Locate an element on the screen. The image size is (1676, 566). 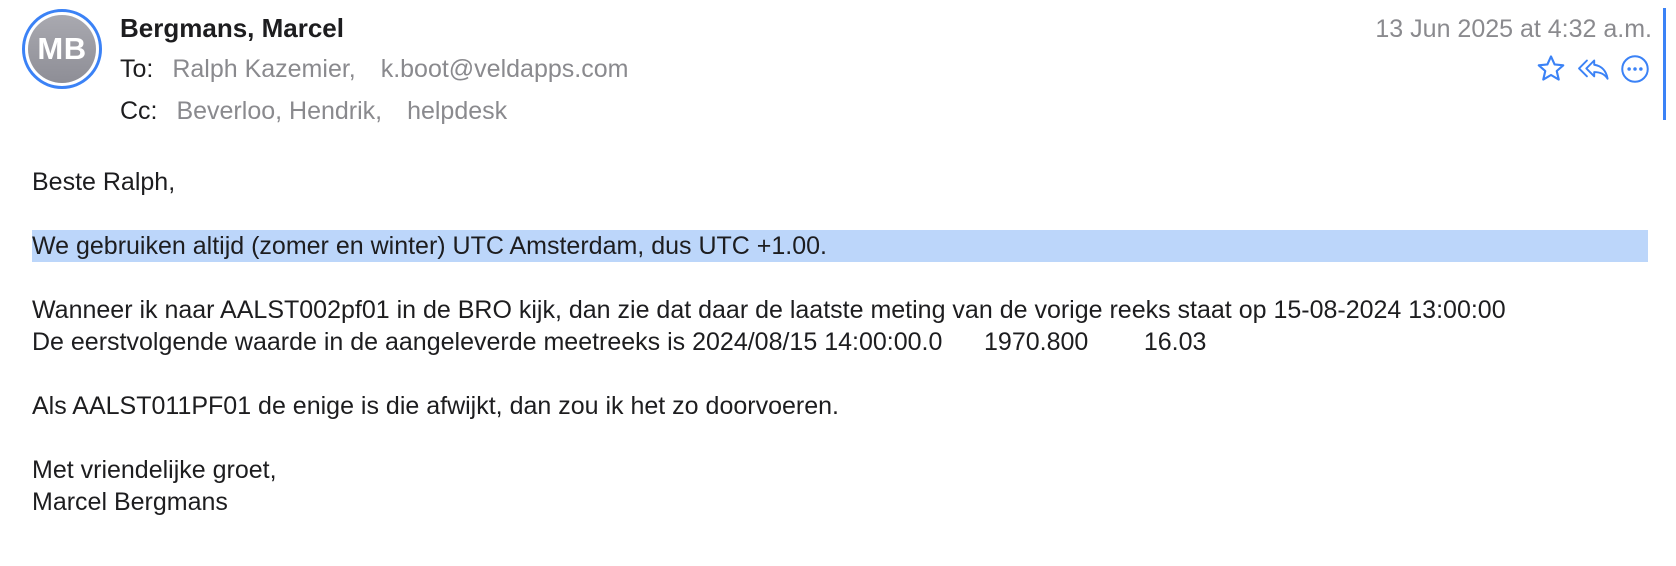
cc-recipient: helpdesk is located at coordinates (457, 111).